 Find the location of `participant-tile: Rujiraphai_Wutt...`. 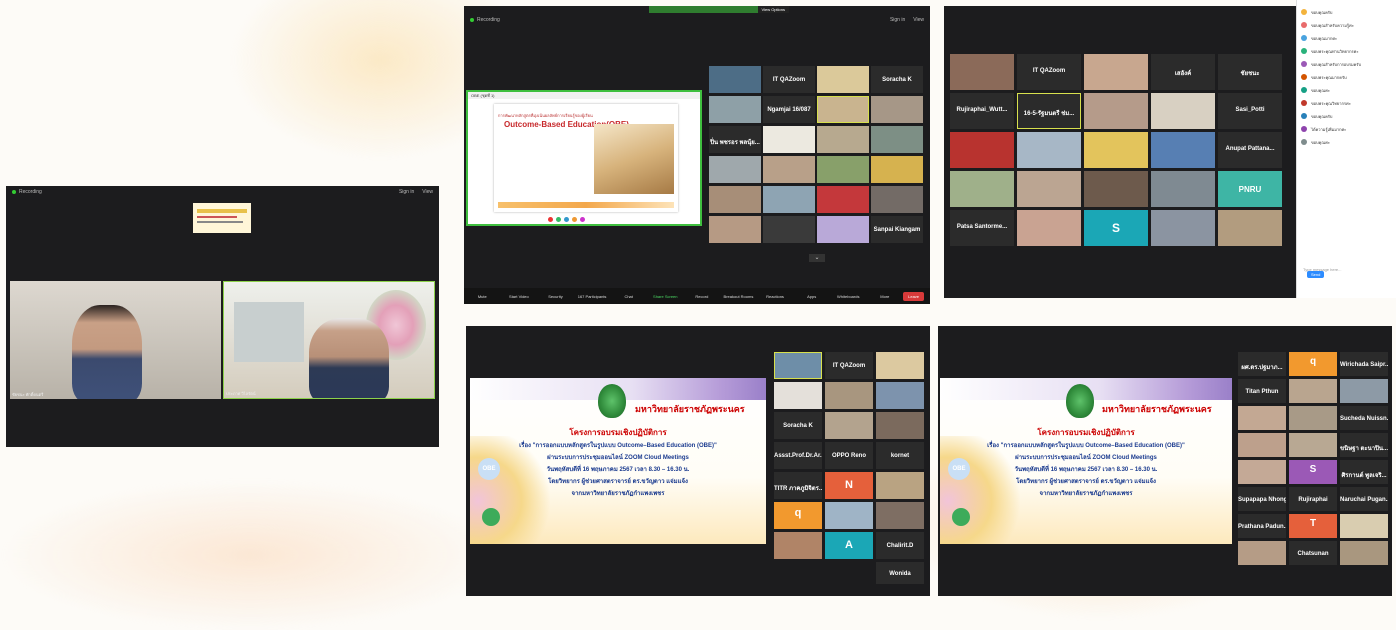

participant-tile: Rujiraphai_Wutt... is located at coordinates (982, 111).